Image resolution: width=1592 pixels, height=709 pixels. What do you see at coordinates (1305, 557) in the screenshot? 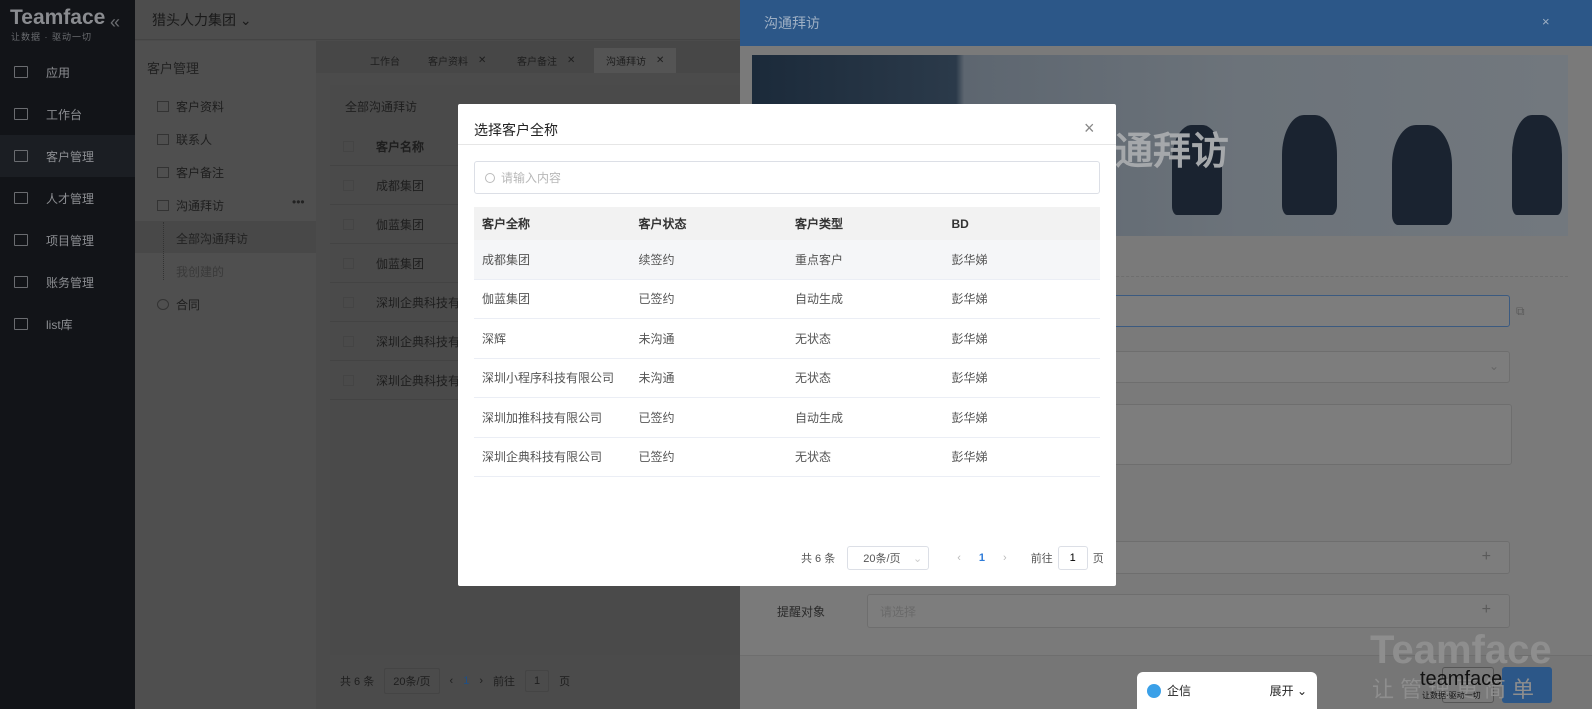
I see `add-field: +` at bounding box center [1305, 557].